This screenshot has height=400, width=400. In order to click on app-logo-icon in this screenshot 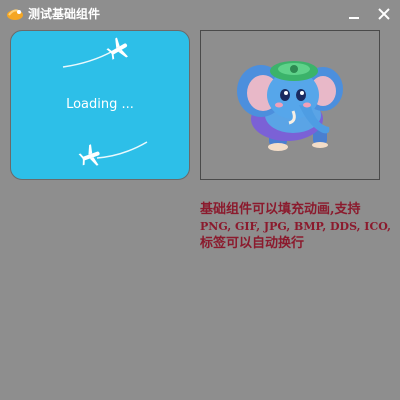, I will do `click(15, 14)`.